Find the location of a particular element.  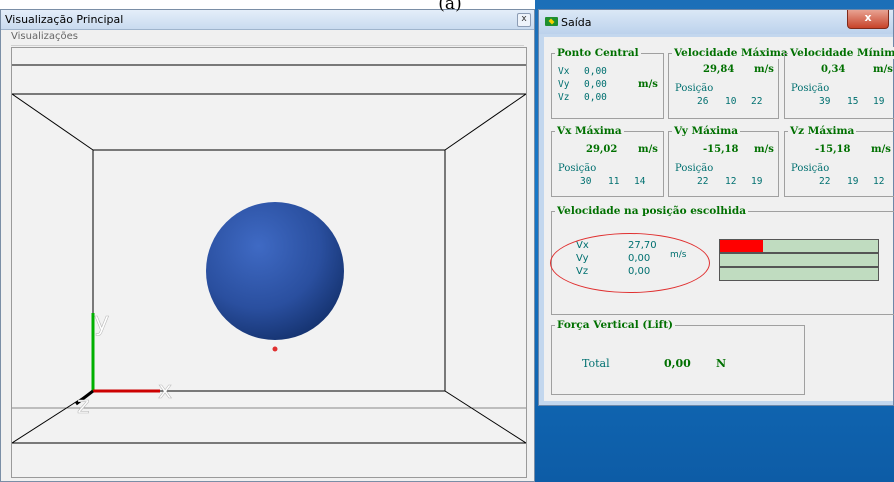

vy-maxima-title: Vy Máxima is located at coordinates (706, 131).